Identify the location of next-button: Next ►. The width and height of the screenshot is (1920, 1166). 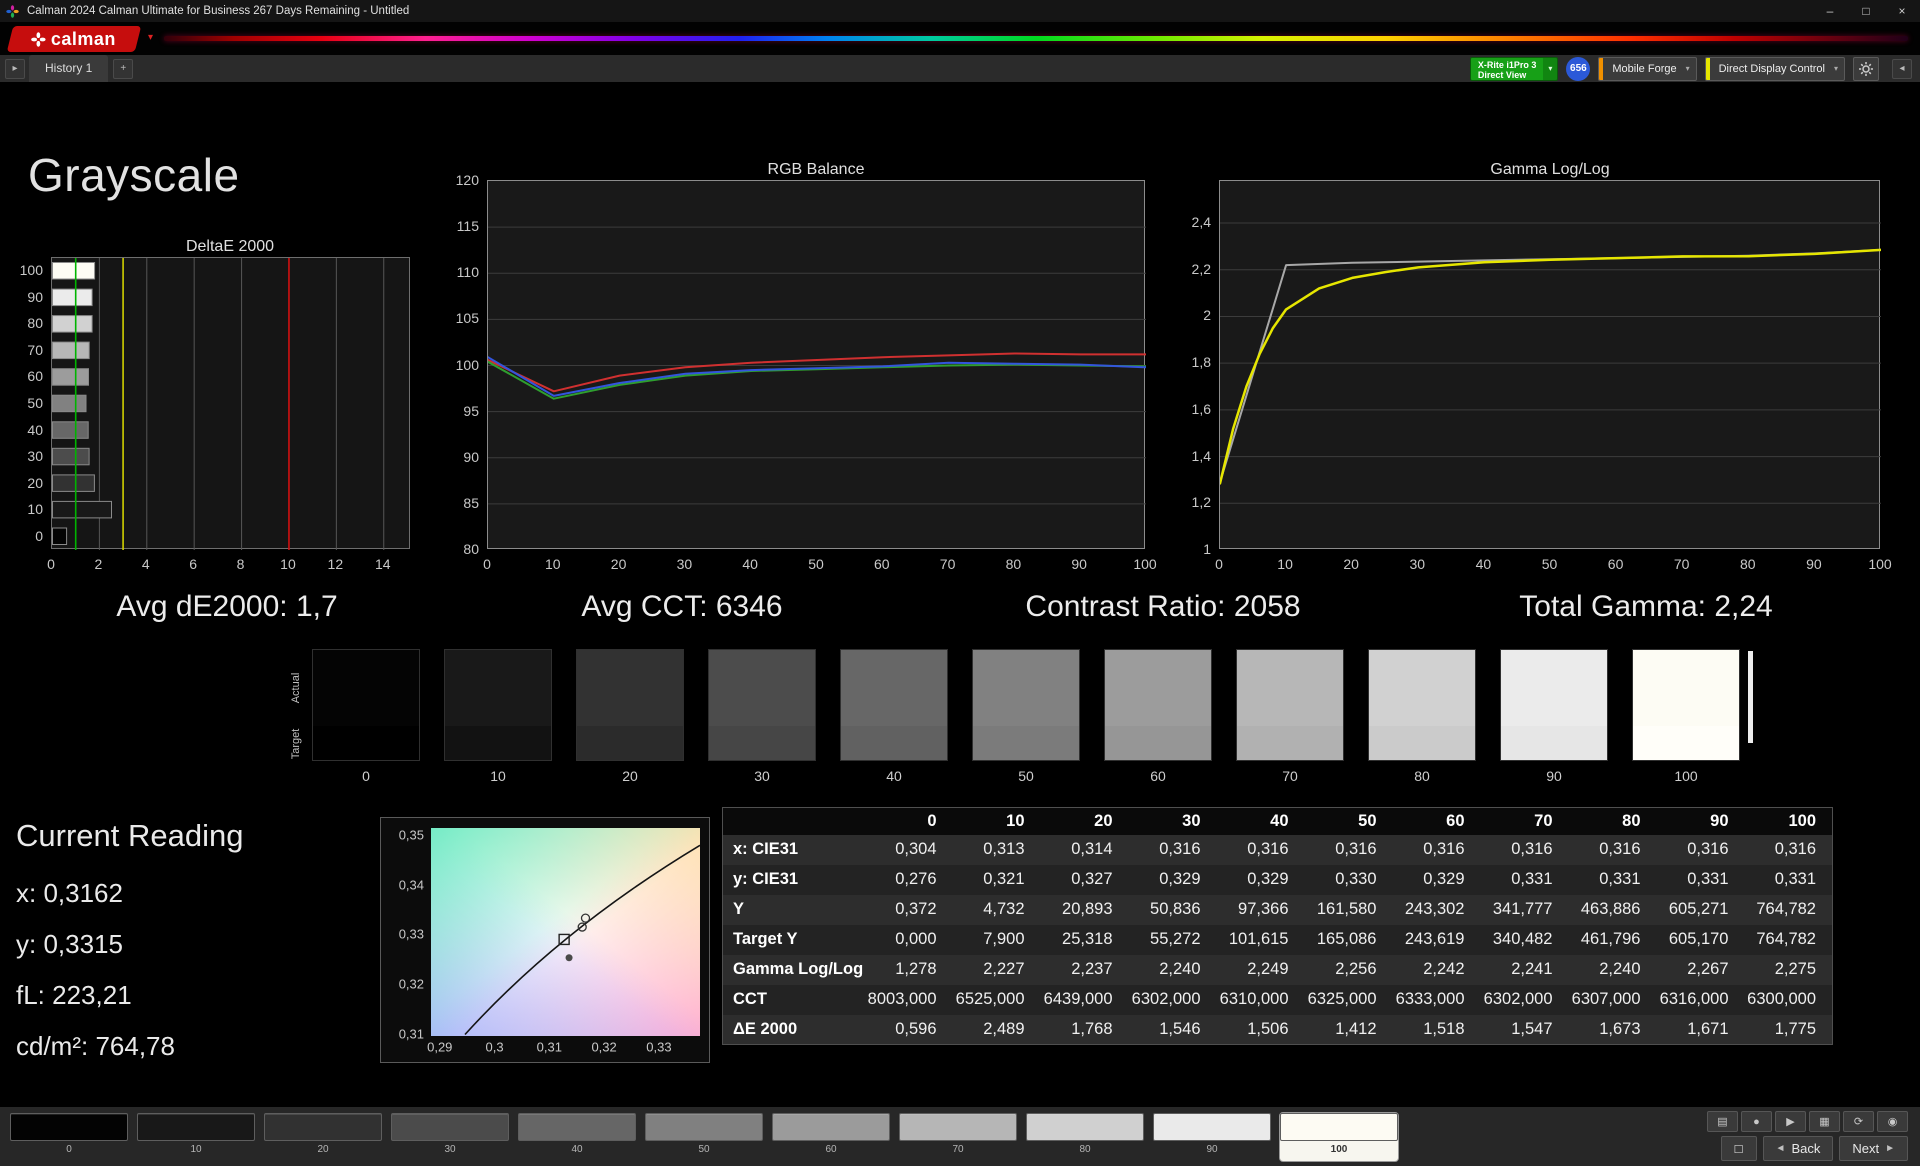
(1873, 1148).